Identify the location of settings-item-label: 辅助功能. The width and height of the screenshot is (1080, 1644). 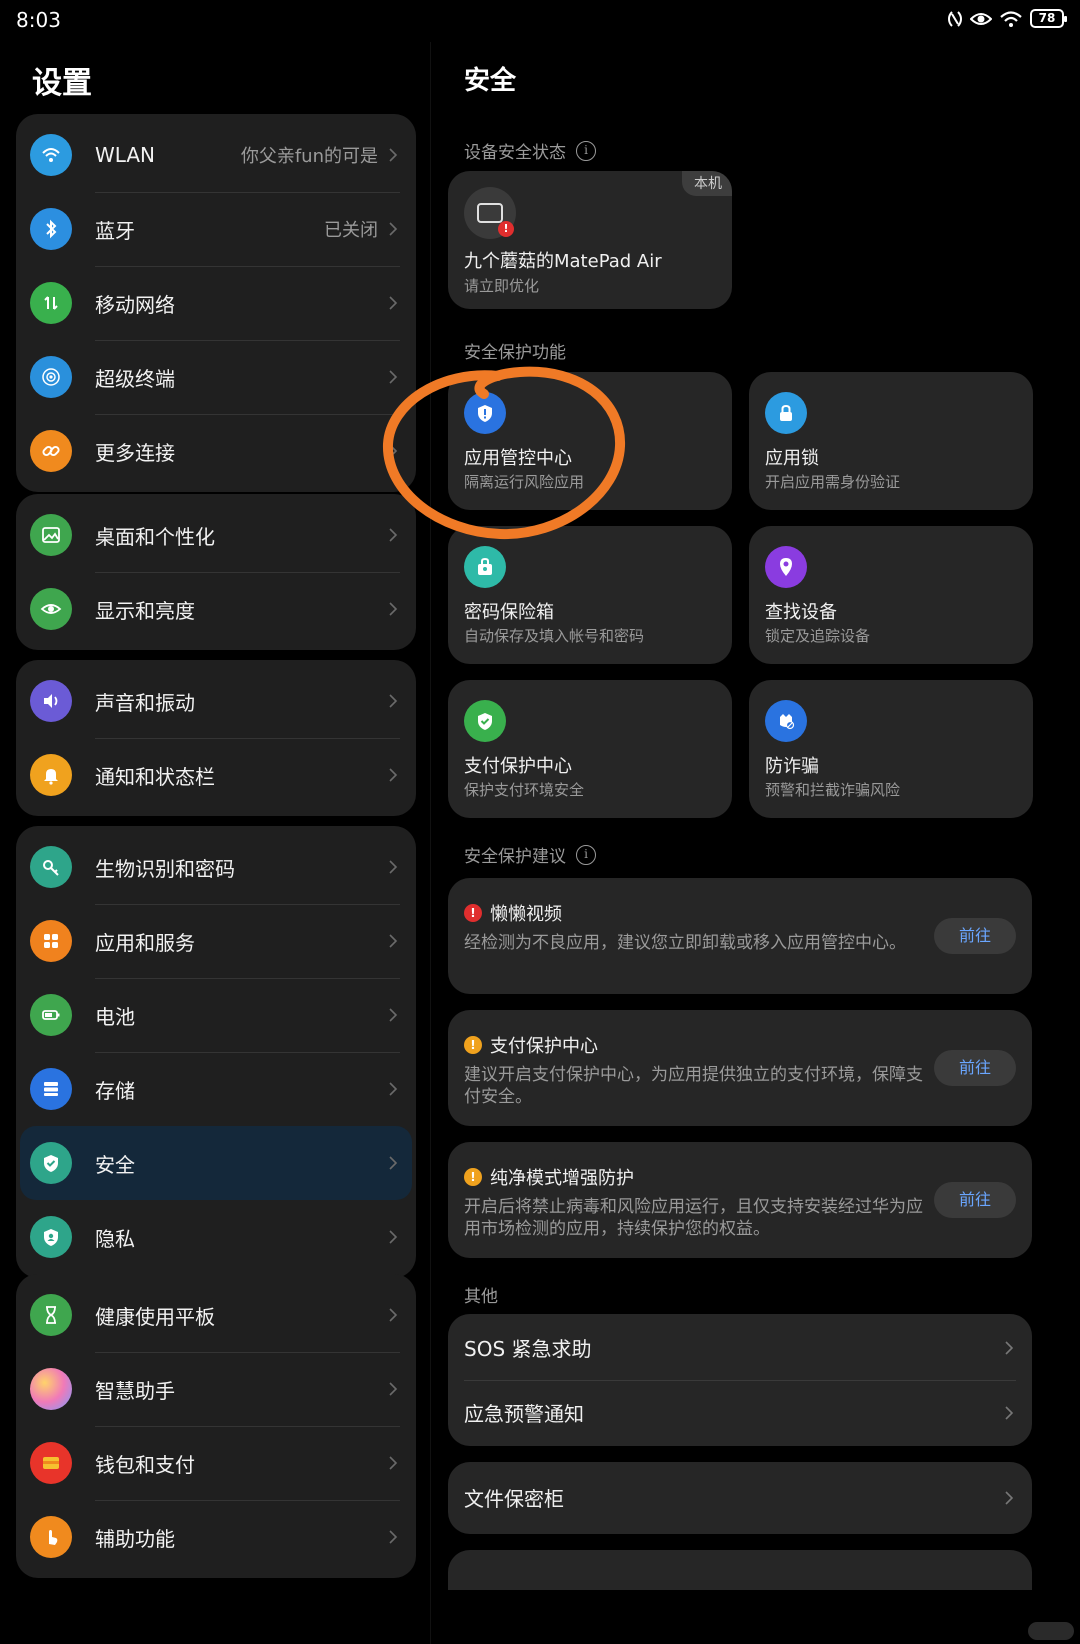
(135, 1538).